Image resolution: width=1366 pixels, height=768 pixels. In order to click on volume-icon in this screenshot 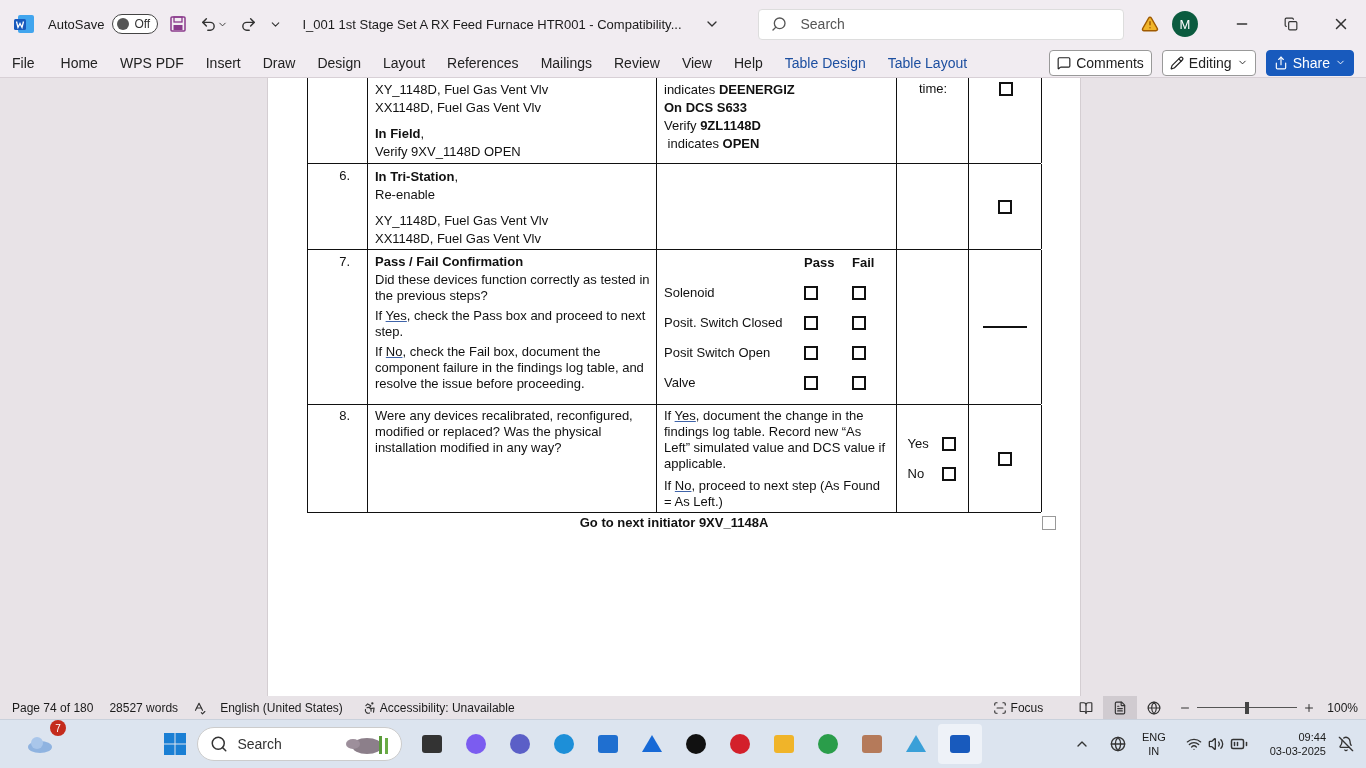, I will do `click(1215, 744)`.